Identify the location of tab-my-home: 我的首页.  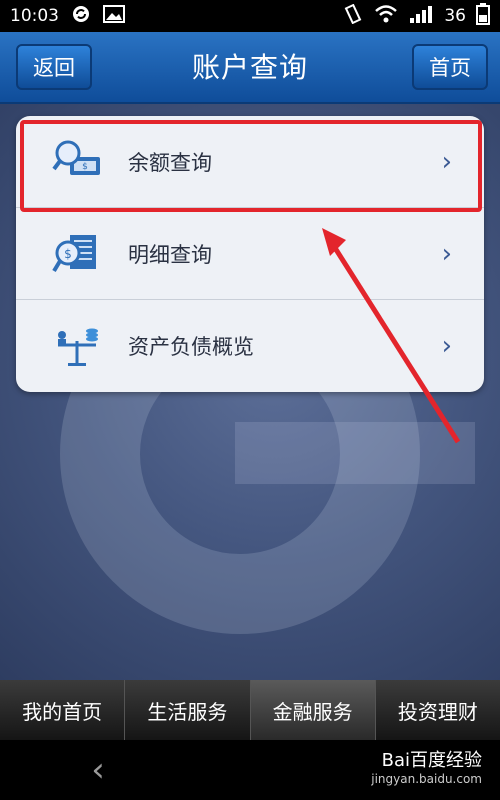
(63, 710).